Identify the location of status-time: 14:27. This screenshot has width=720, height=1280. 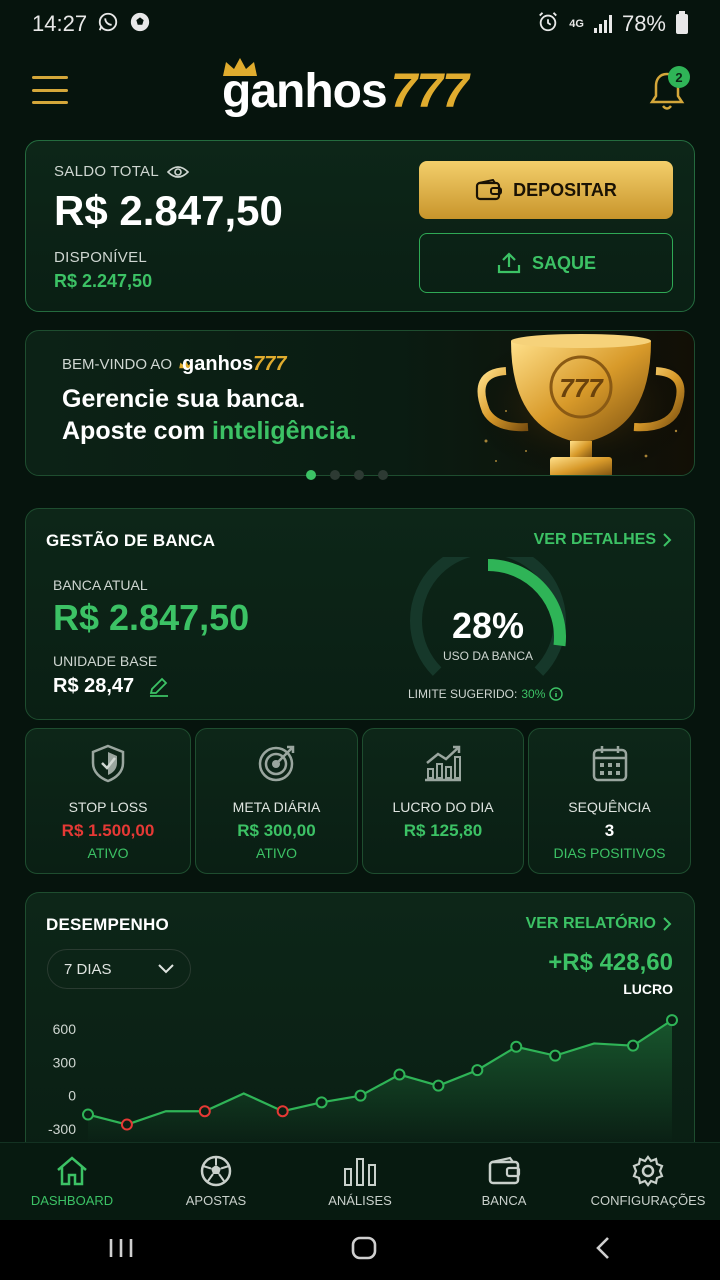
(60, 23).